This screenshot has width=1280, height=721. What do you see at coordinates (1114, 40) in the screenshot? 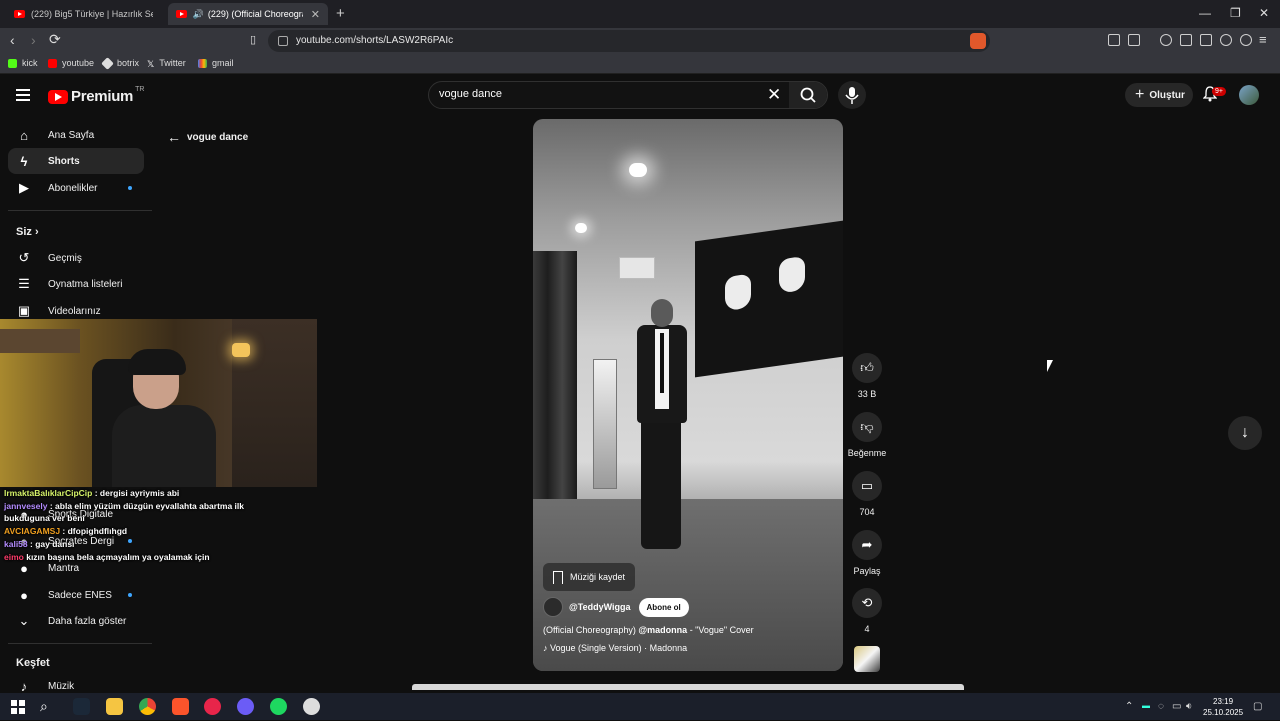
I see `extensions-icon` at bounding box center [1114, 40].